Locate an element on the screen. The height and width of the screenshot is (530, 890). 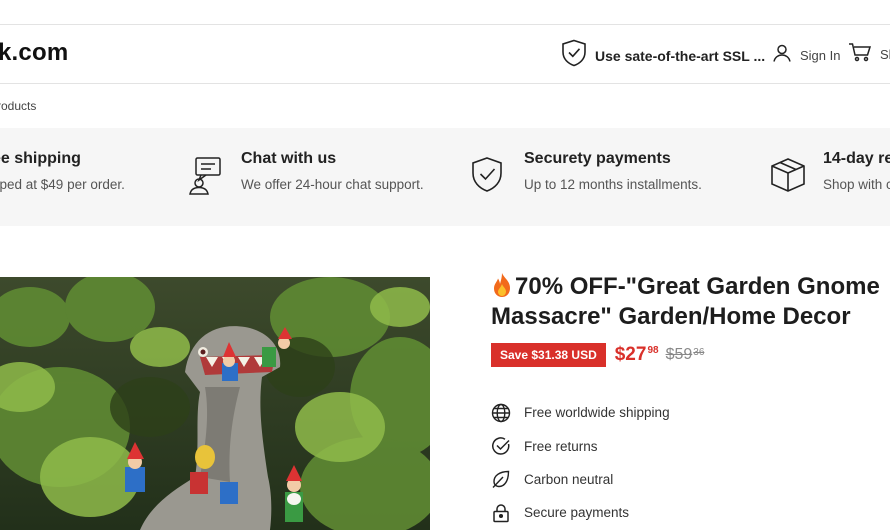
current-price-cents: 98 is located at coordinates (653, 350).